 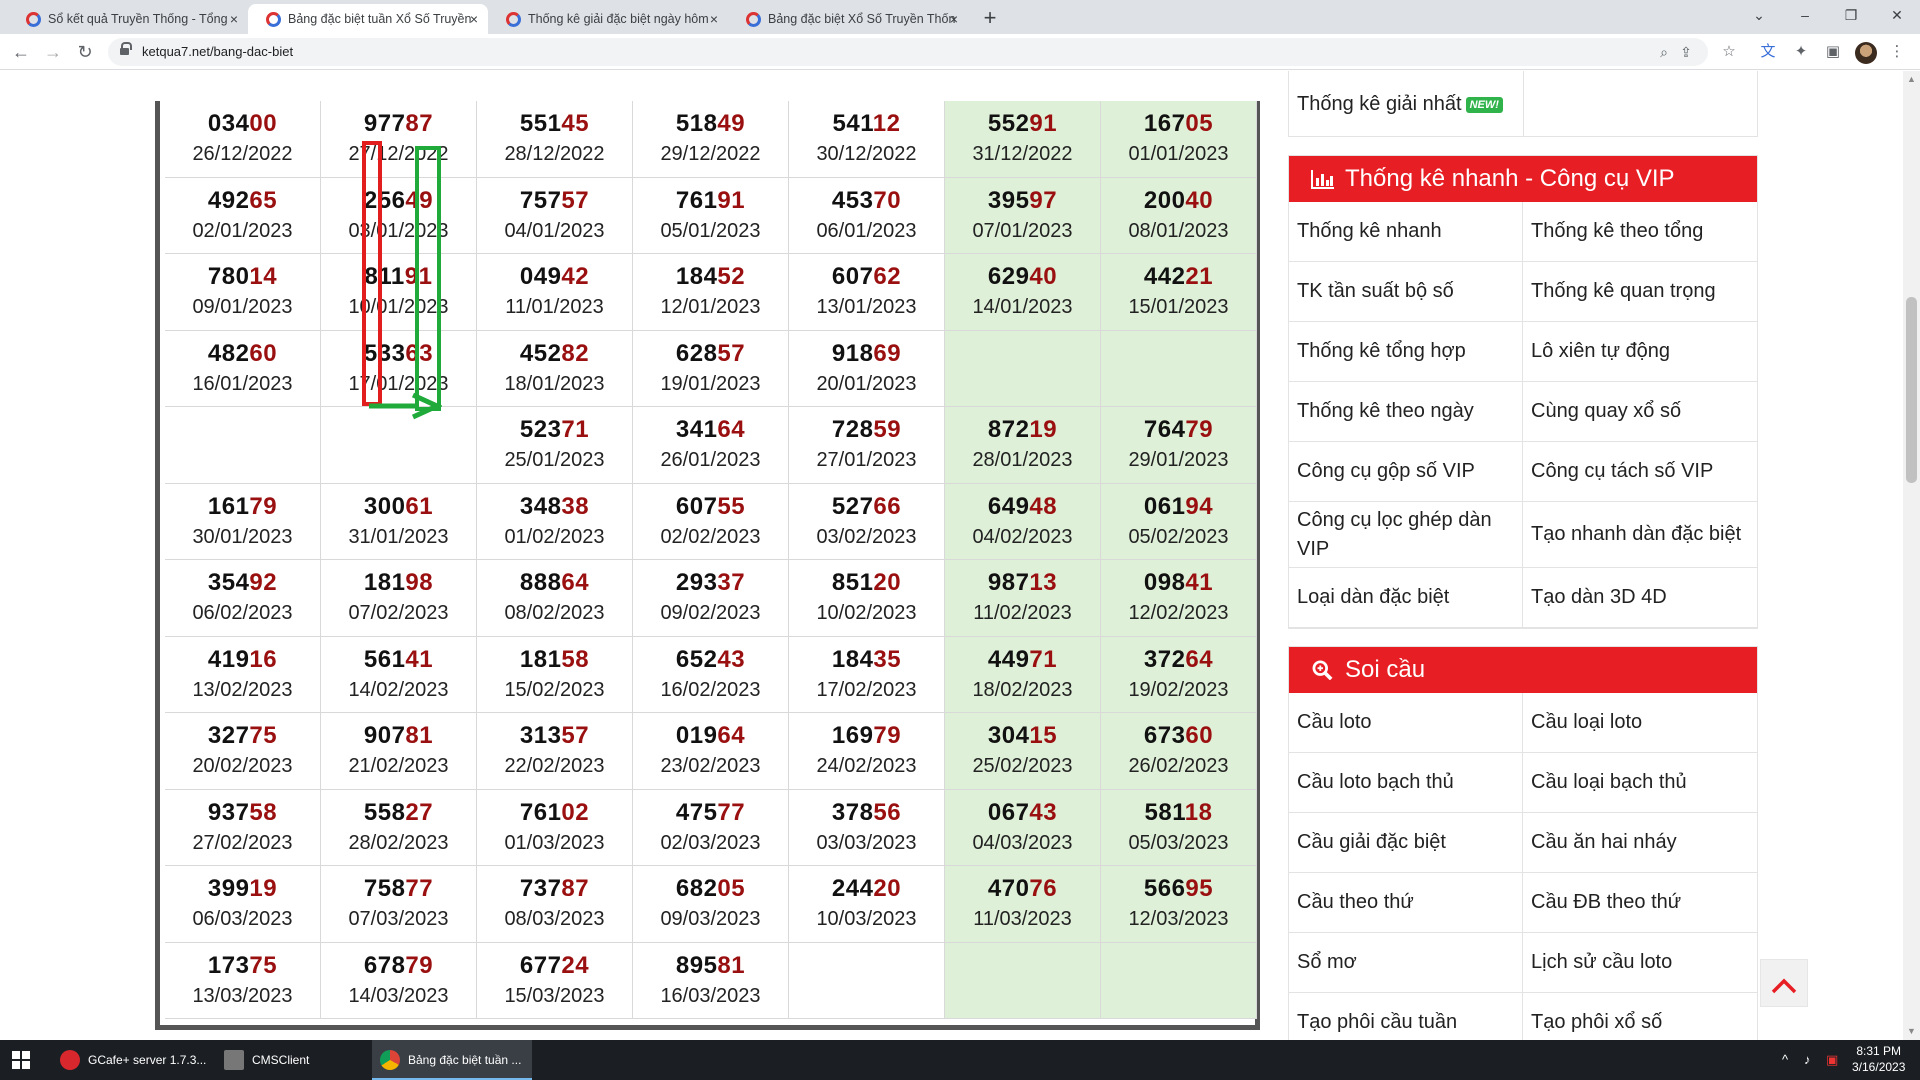 I want to click on sidebar-link: Lô xiên tự động, so click(x=1640, y=352).